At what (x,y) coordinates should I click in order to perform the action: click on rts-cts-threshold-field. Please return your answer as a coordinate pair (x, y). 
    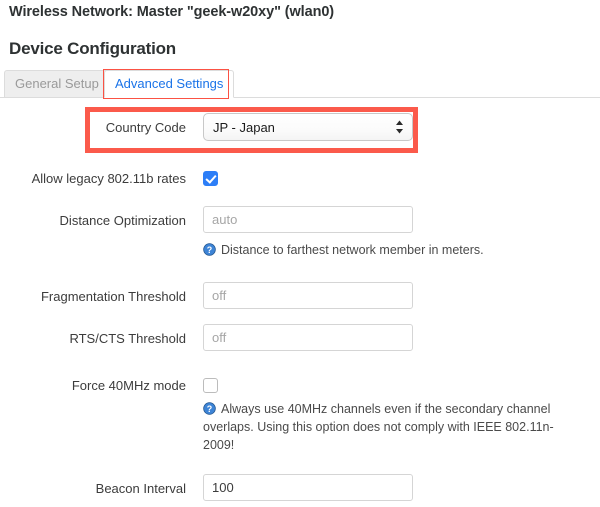
    Looking at the image, I should click on (308, 337).